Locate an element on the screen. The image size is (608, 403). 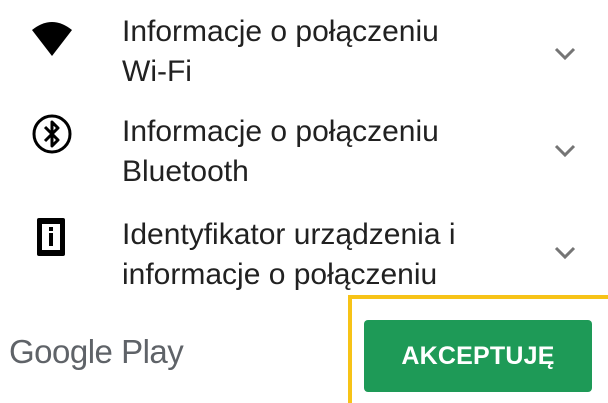
permission-label: Informacje o połączeniu Bluetooth is located at coordinates (280, 151).